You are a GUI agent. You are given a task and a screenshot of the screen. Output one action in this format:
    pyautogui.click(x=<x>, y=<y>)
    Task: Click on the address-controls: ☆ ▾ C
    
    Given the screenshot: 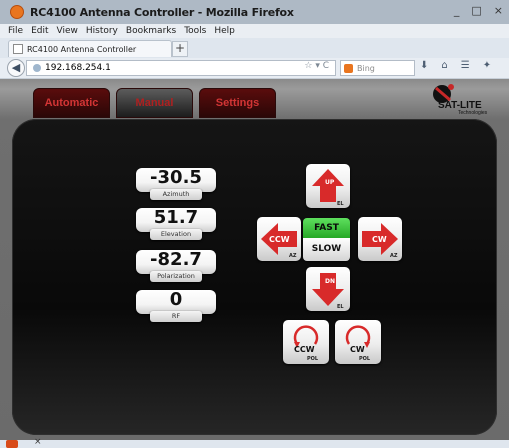 What is the action you would take?
    pyautogui.click(x=316, y=66)
    